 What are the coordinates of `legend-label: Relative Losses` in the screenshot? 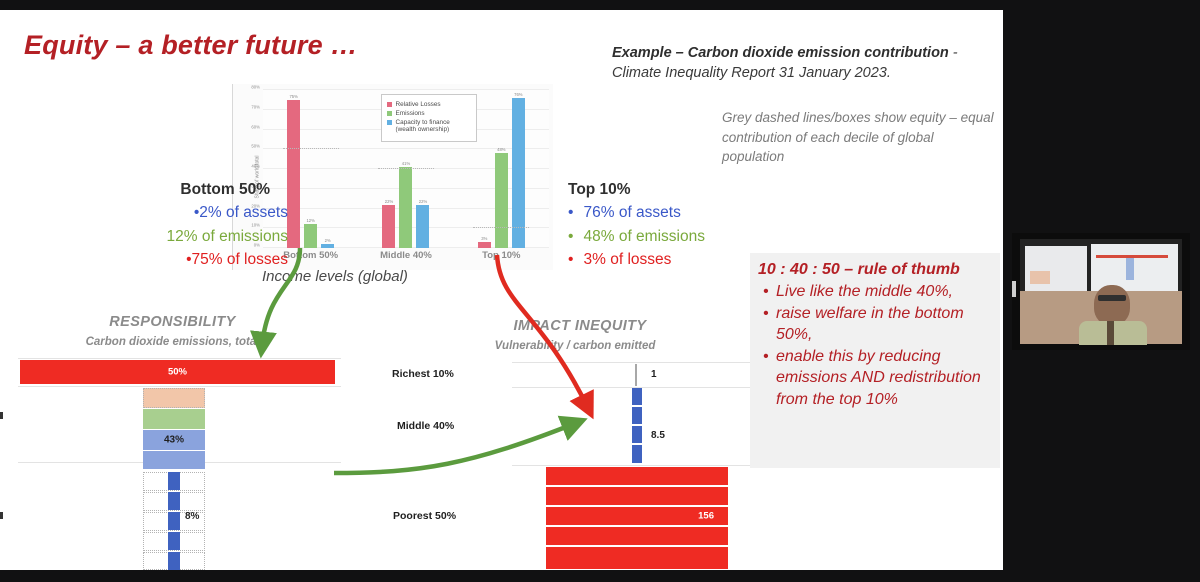 It's located at (418, 104).